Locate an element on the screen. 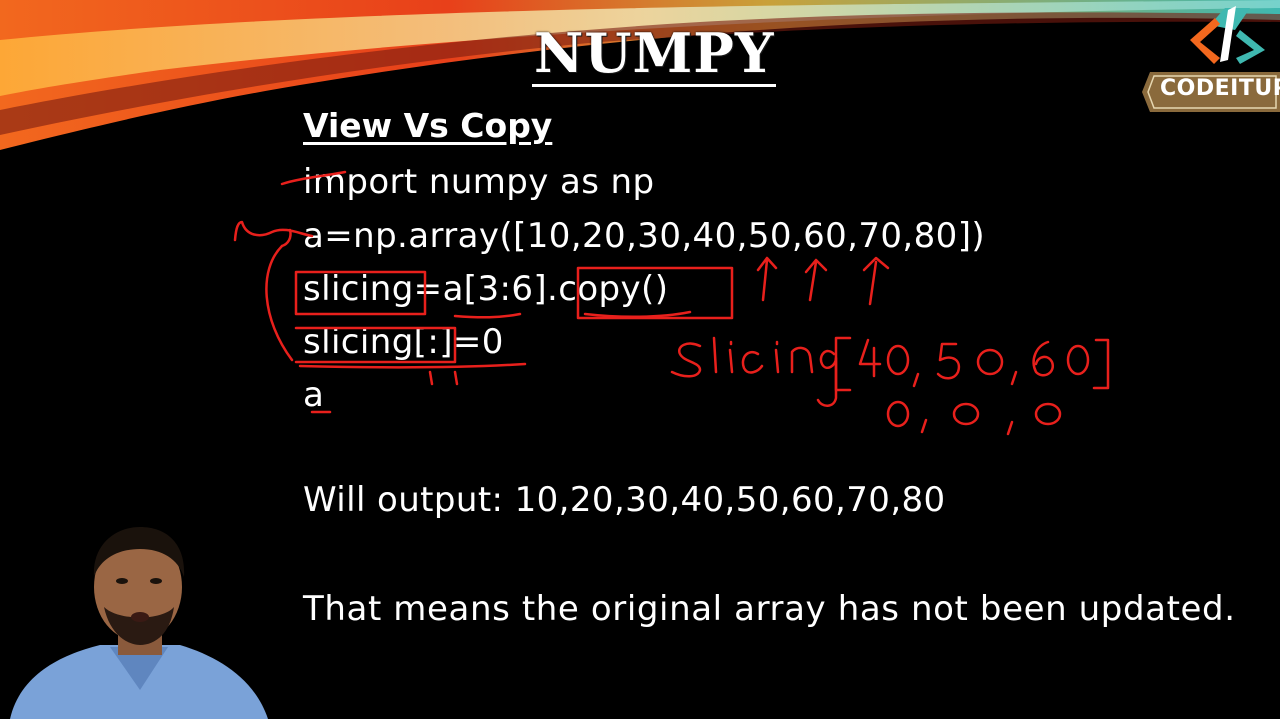  ink-left-bracket is located at coordinates (843, 364).